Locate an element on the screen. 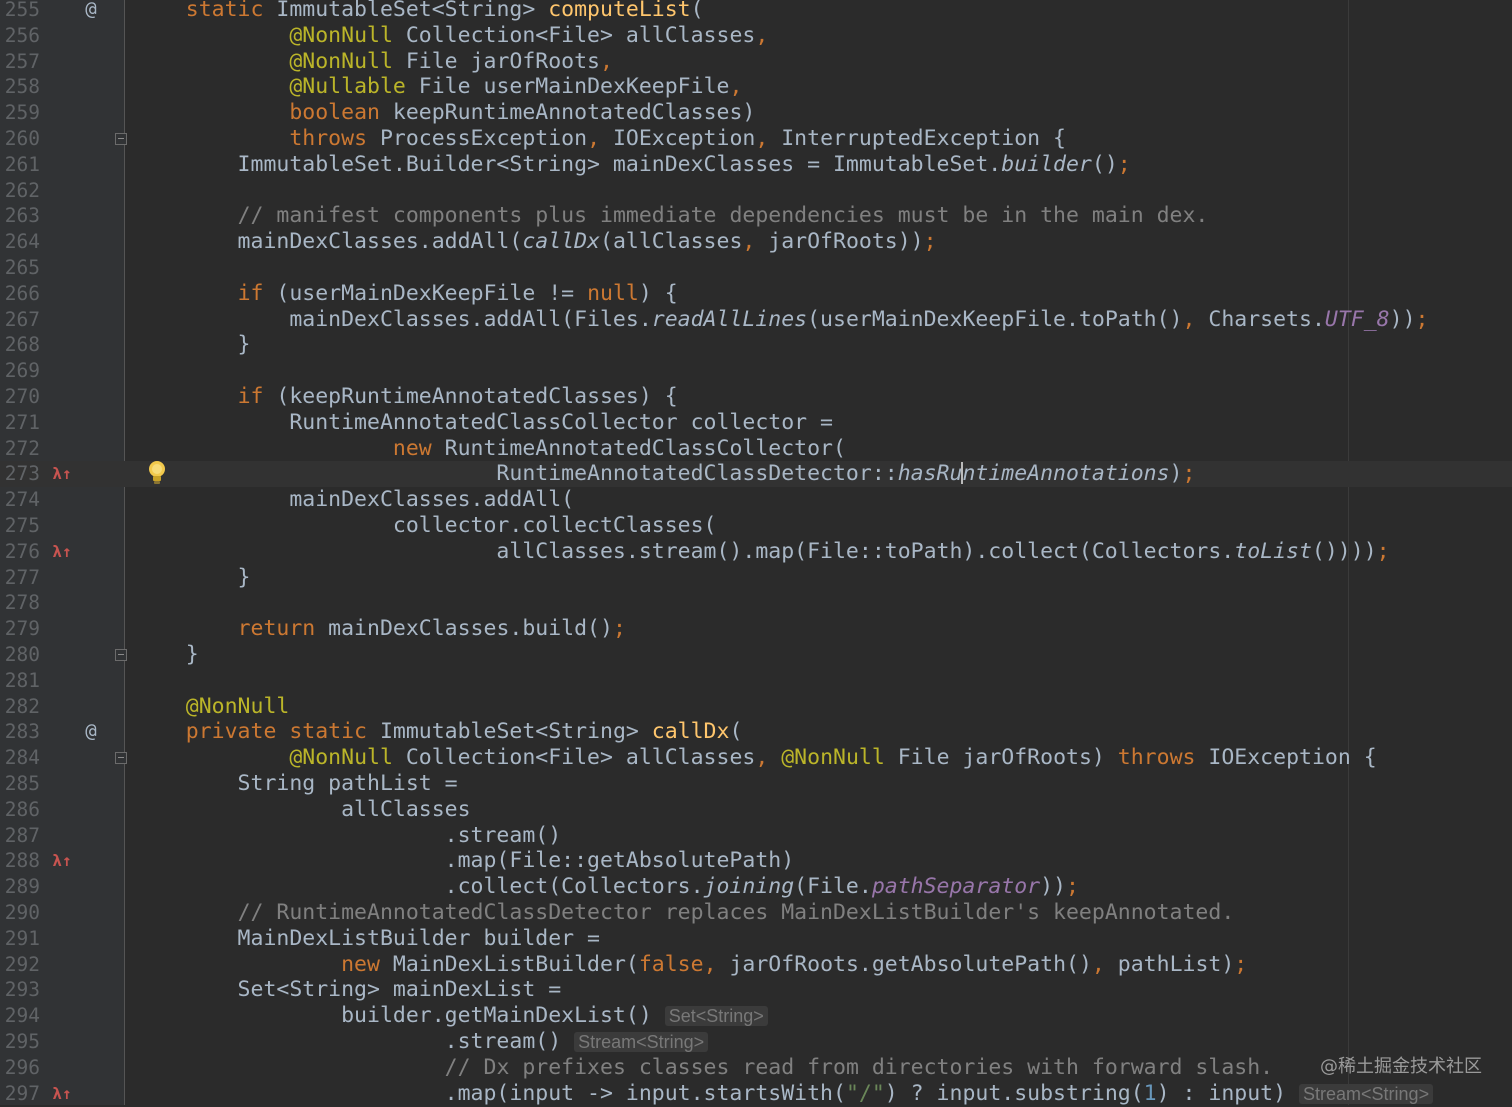 This screenshot has height=1107, width=1512. code-line: 262 is located at coordinates (756, 191).